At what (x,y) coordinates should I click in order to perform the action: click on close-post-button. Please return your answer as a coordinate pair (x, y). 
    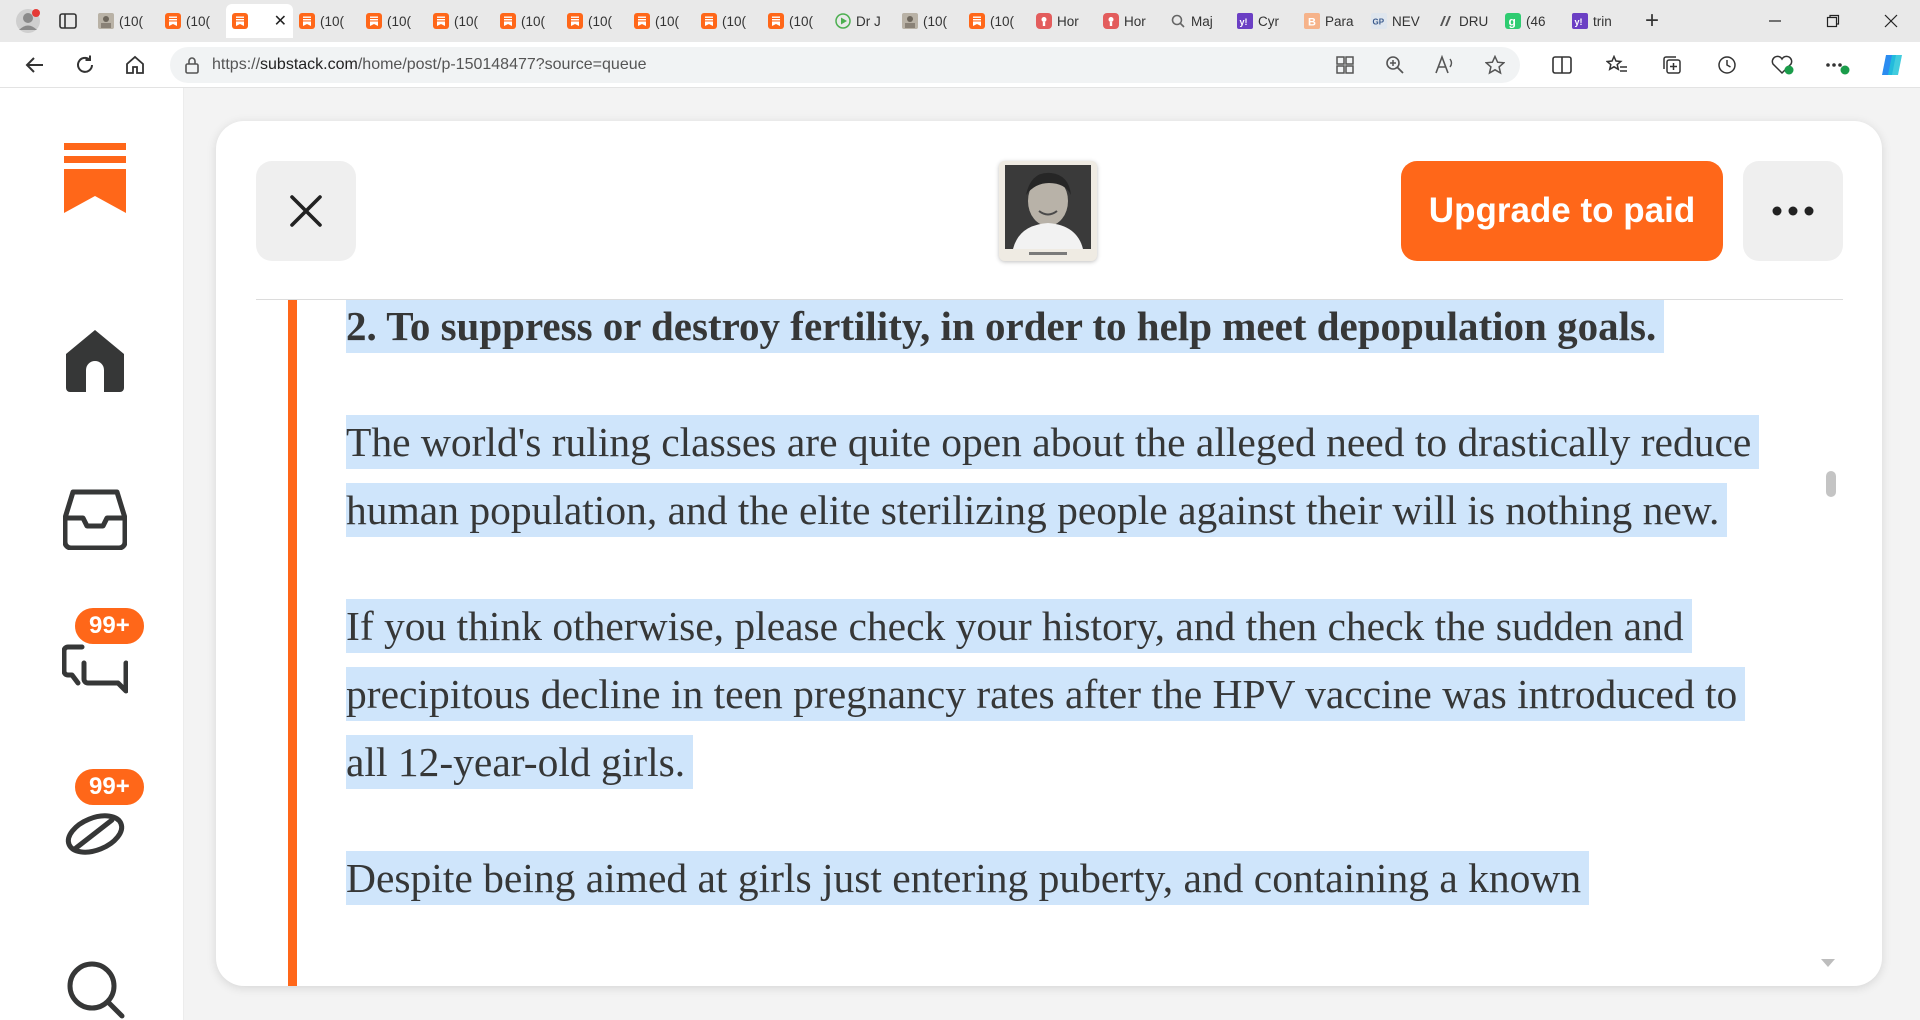
    Looking at the image, I should click on (306, 211).